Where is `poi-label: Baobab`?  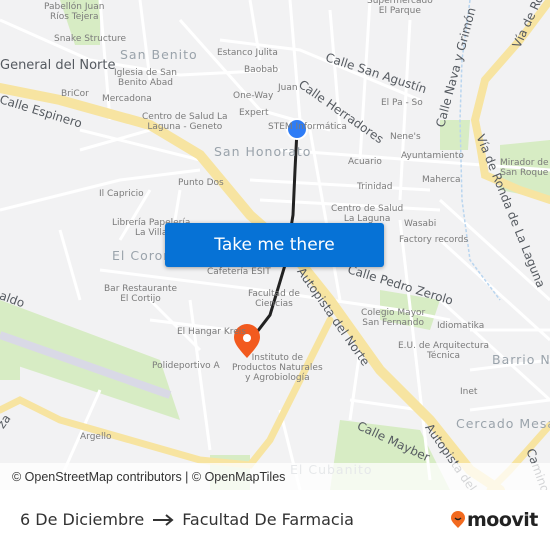 poi-label: Baobab is located at coordinates (261, 70).